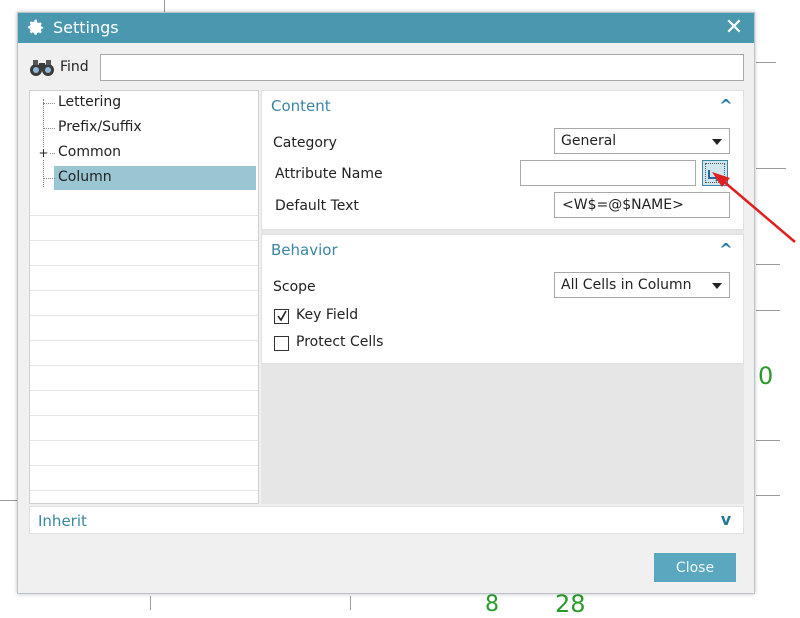  I want to click on attribute-picker-button, so click(715, 173).